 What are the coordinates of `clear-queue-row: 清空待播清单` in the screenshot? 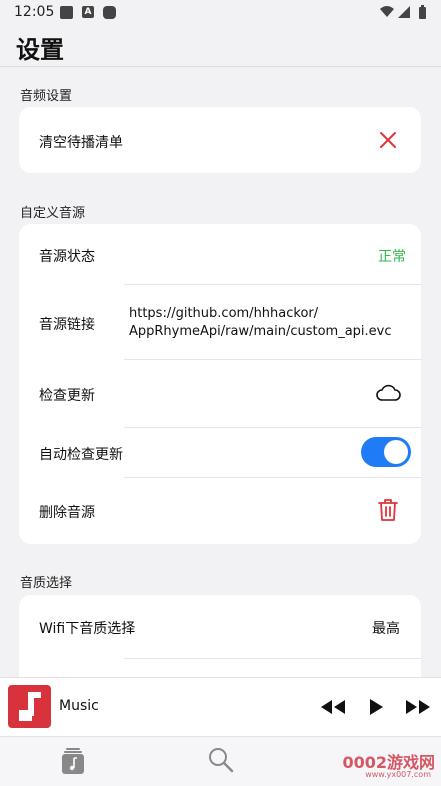 It's located at (220, 140).